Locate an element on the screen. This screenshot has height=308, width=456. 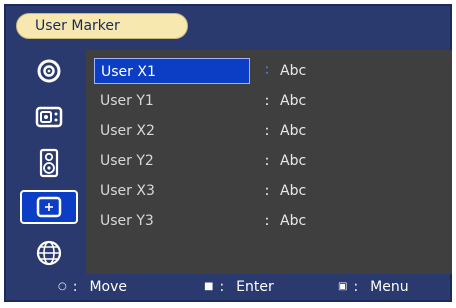
window-title: User Marker is located at coordinates (102, 26).